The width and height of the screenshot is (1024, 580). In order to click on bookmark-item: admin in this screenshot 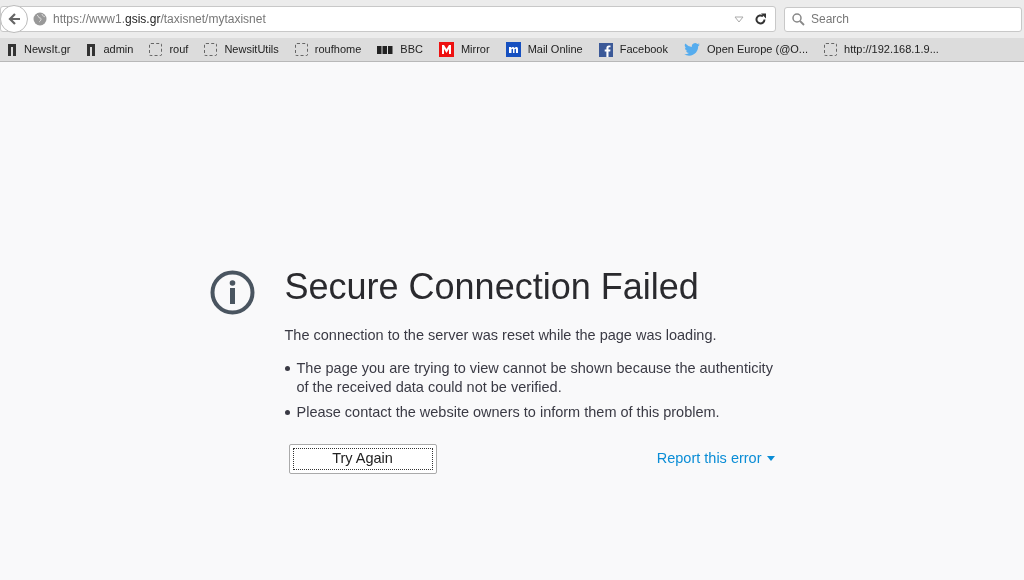, I will do `click(118, 49)`.